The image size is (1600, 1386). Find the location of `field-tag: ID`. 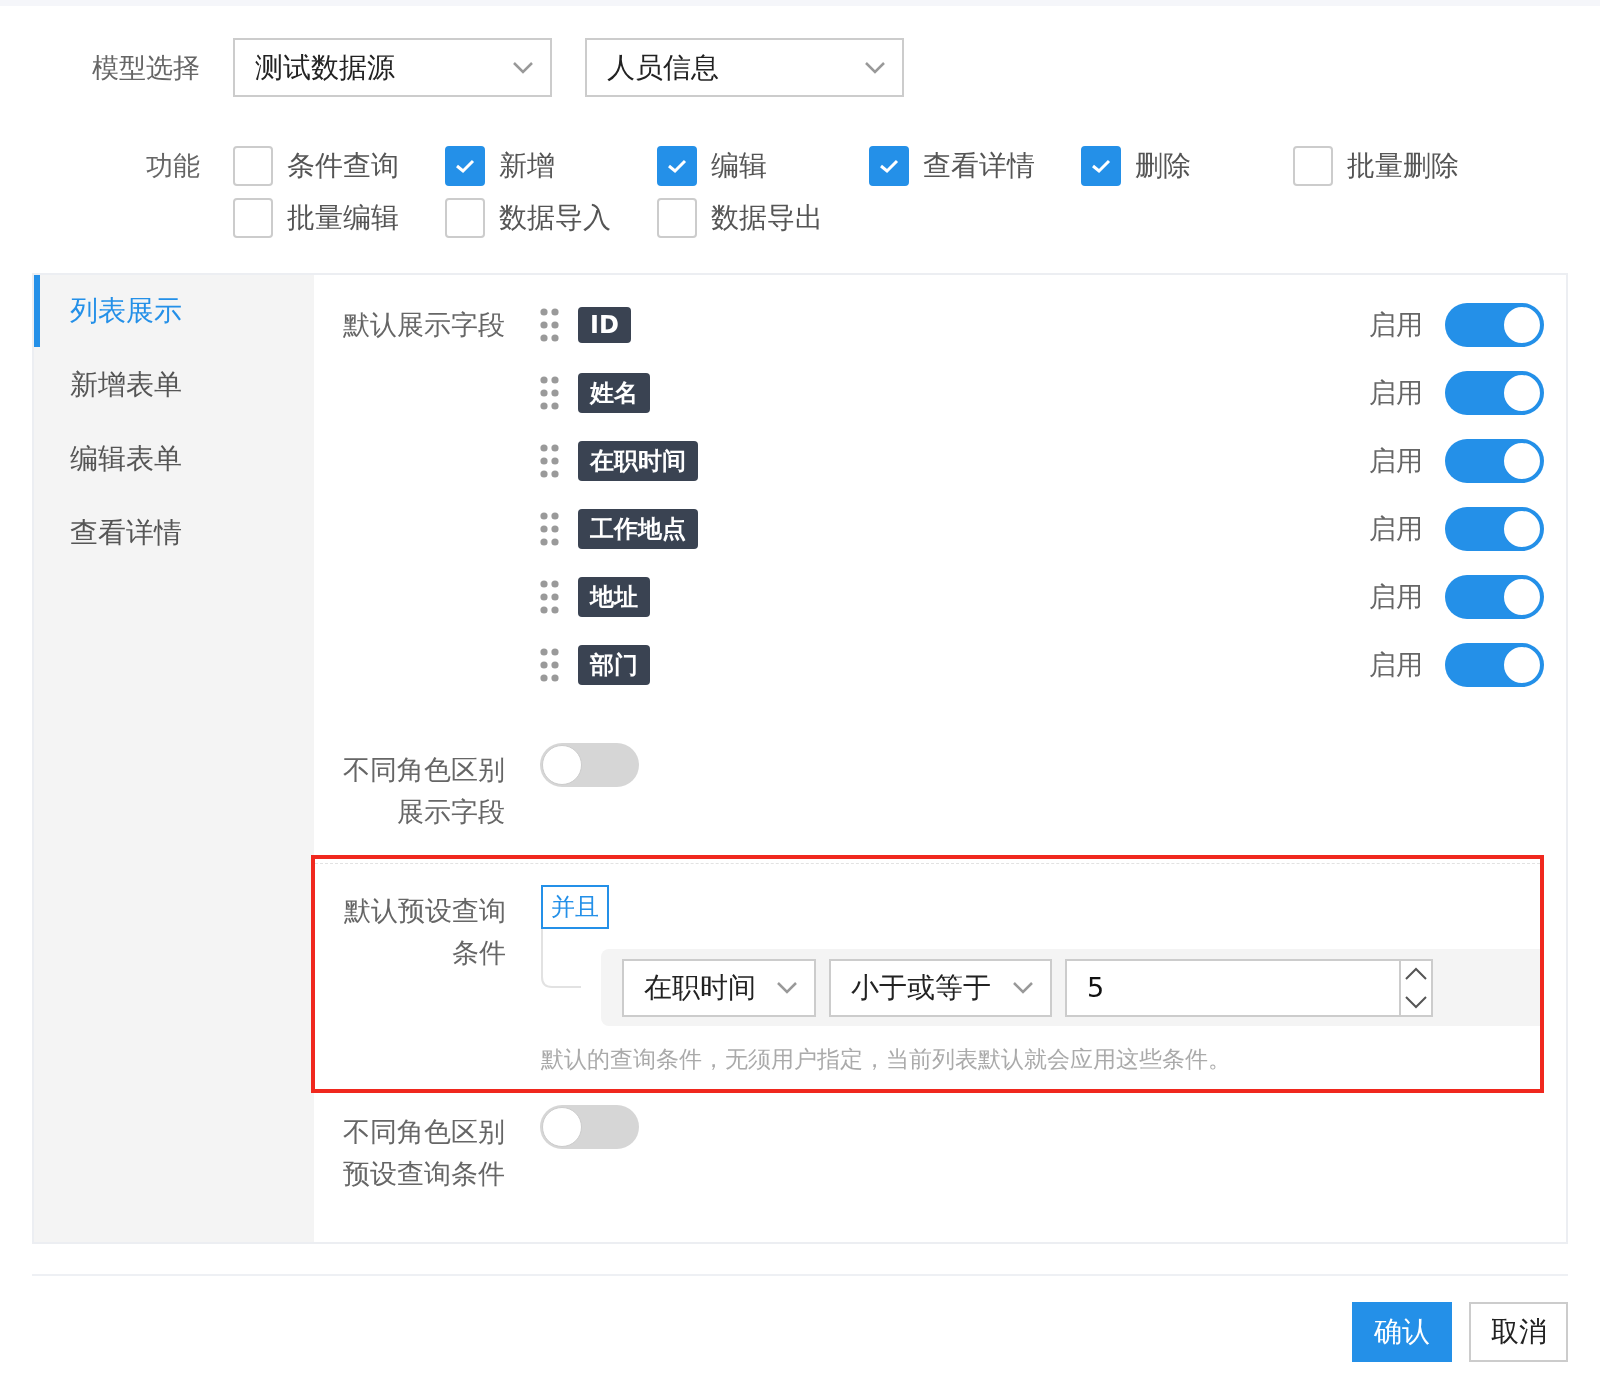

field-tag: ID is located at coordinates (604, 325).